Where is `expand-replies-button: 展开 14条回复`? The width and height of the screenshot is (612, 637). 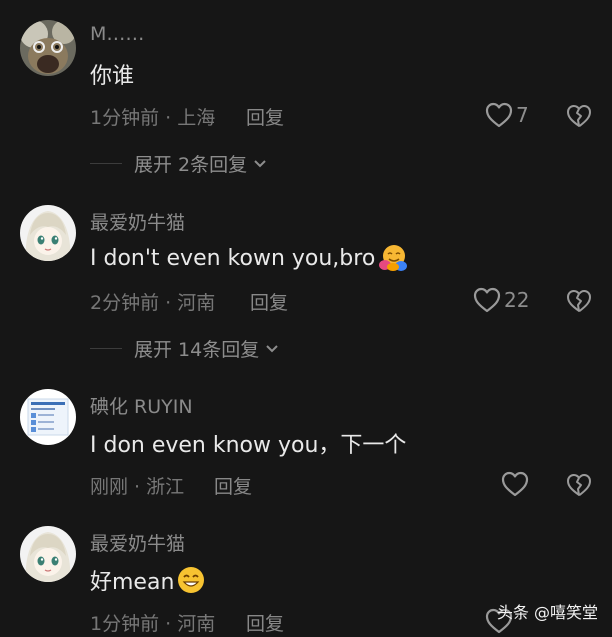
expand-replies-button: 展开 14条回复 is located at coordinates (184, 348).